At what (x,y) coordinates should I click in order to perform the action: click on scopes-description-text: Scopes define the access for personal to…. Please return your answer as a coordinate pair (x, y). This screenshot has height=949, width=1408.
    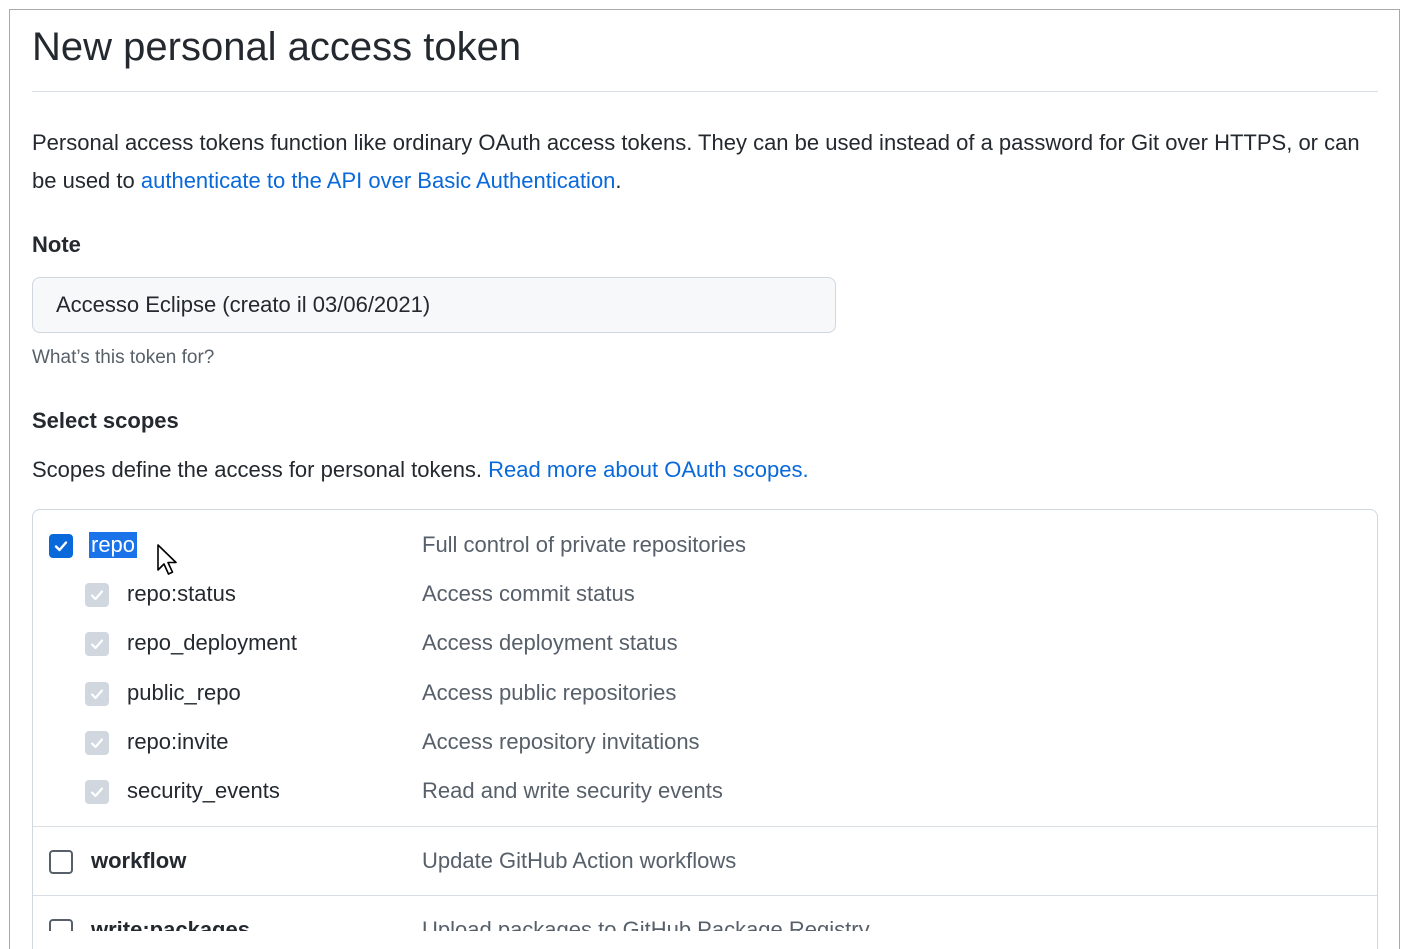
    Looking at the image, I should click on (260, 469).